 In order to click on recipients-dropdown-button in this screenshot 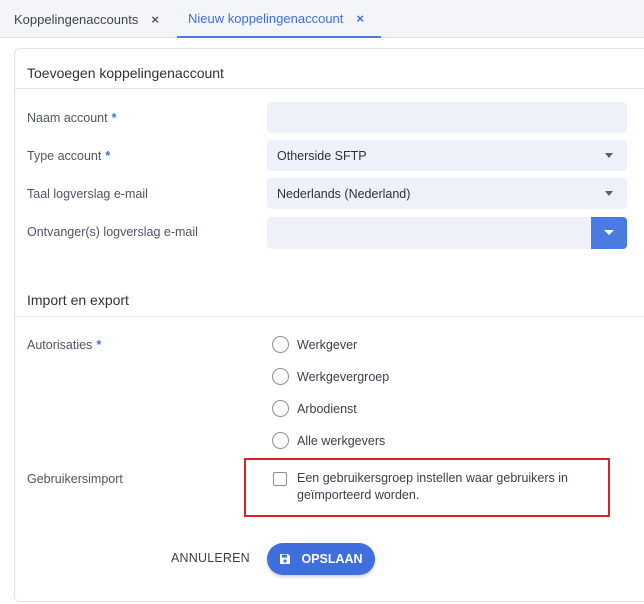, I will do `click(609, 233)`.